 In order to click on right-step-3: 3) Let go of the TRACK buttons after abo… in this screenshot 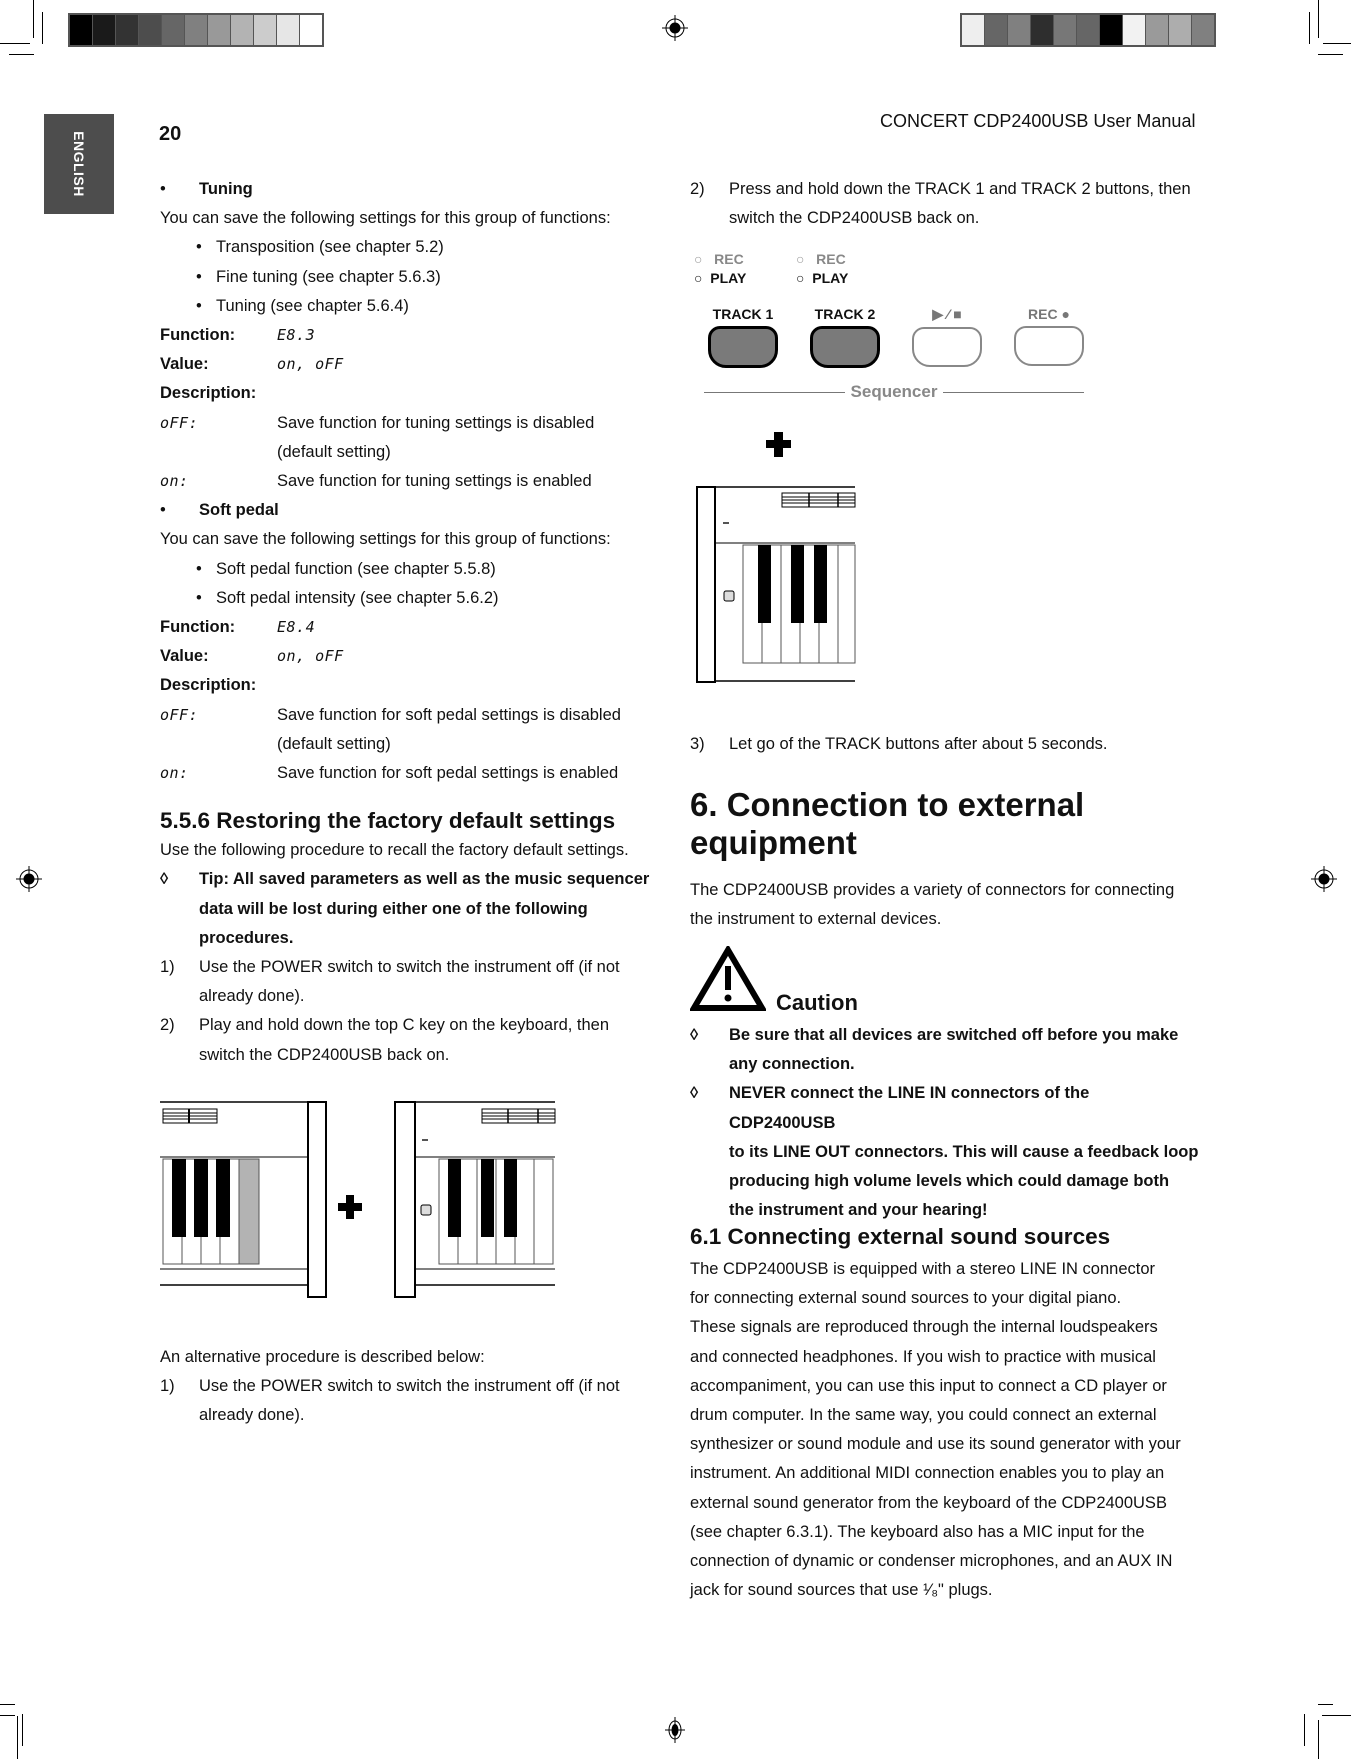, I will do `click(945, 744)`.